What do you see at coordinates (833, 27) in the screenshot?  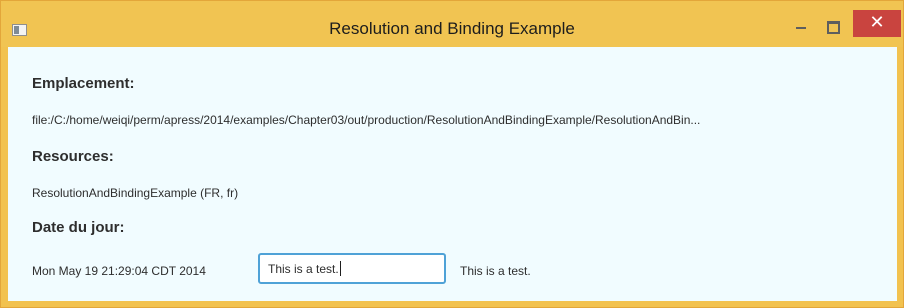 I see `maximize-button` at bounding box center [833, 27].